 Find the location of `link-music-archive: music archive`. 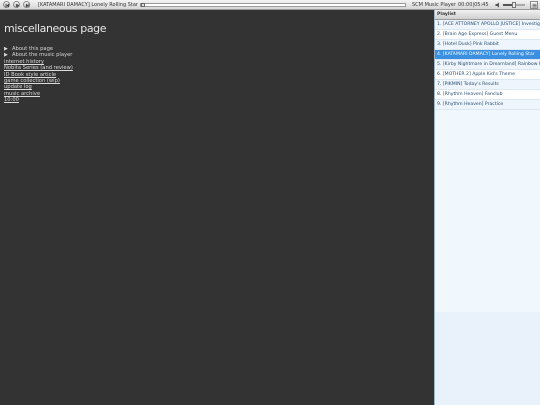

link-music-archive: music archive is located at coordinates (22, 94).